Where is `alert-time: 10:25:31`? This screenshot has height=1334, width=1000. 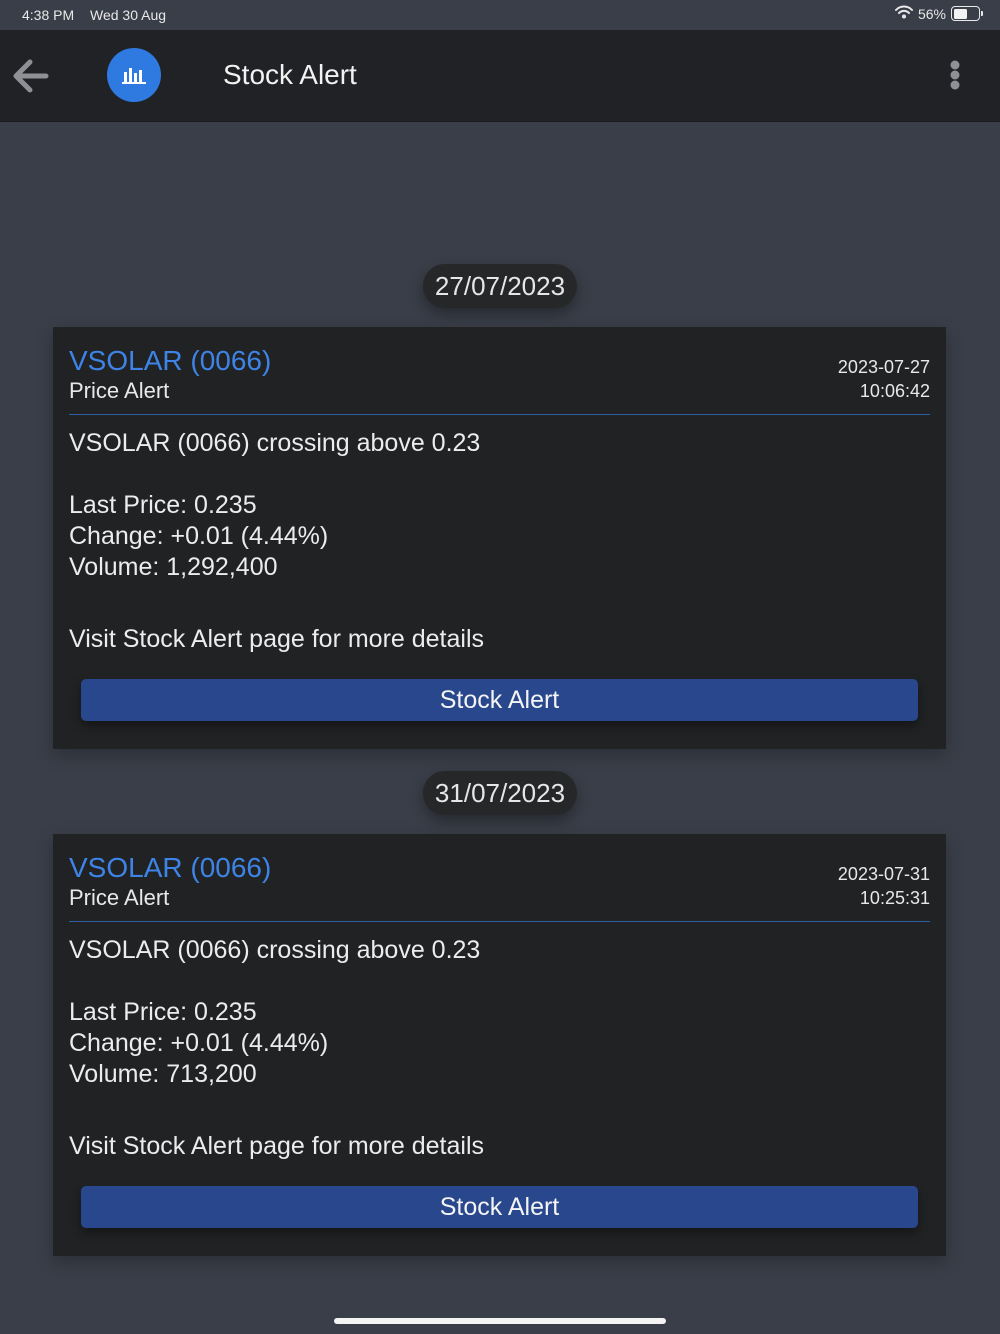 alert-time: 10:25:31 is located at coordinates (894, 898).